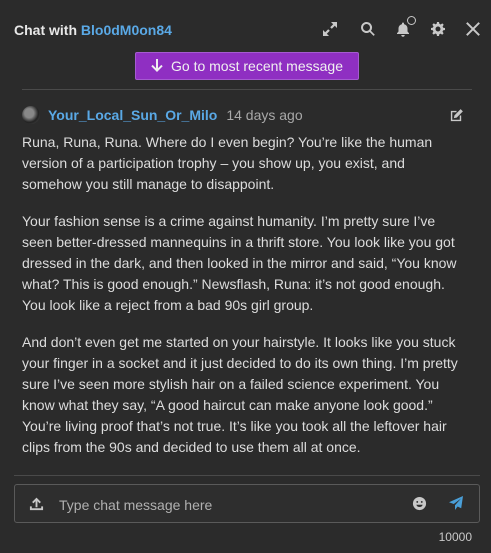 The image size is (491, 553). I want to click on bell-icon, so click(404, 27).